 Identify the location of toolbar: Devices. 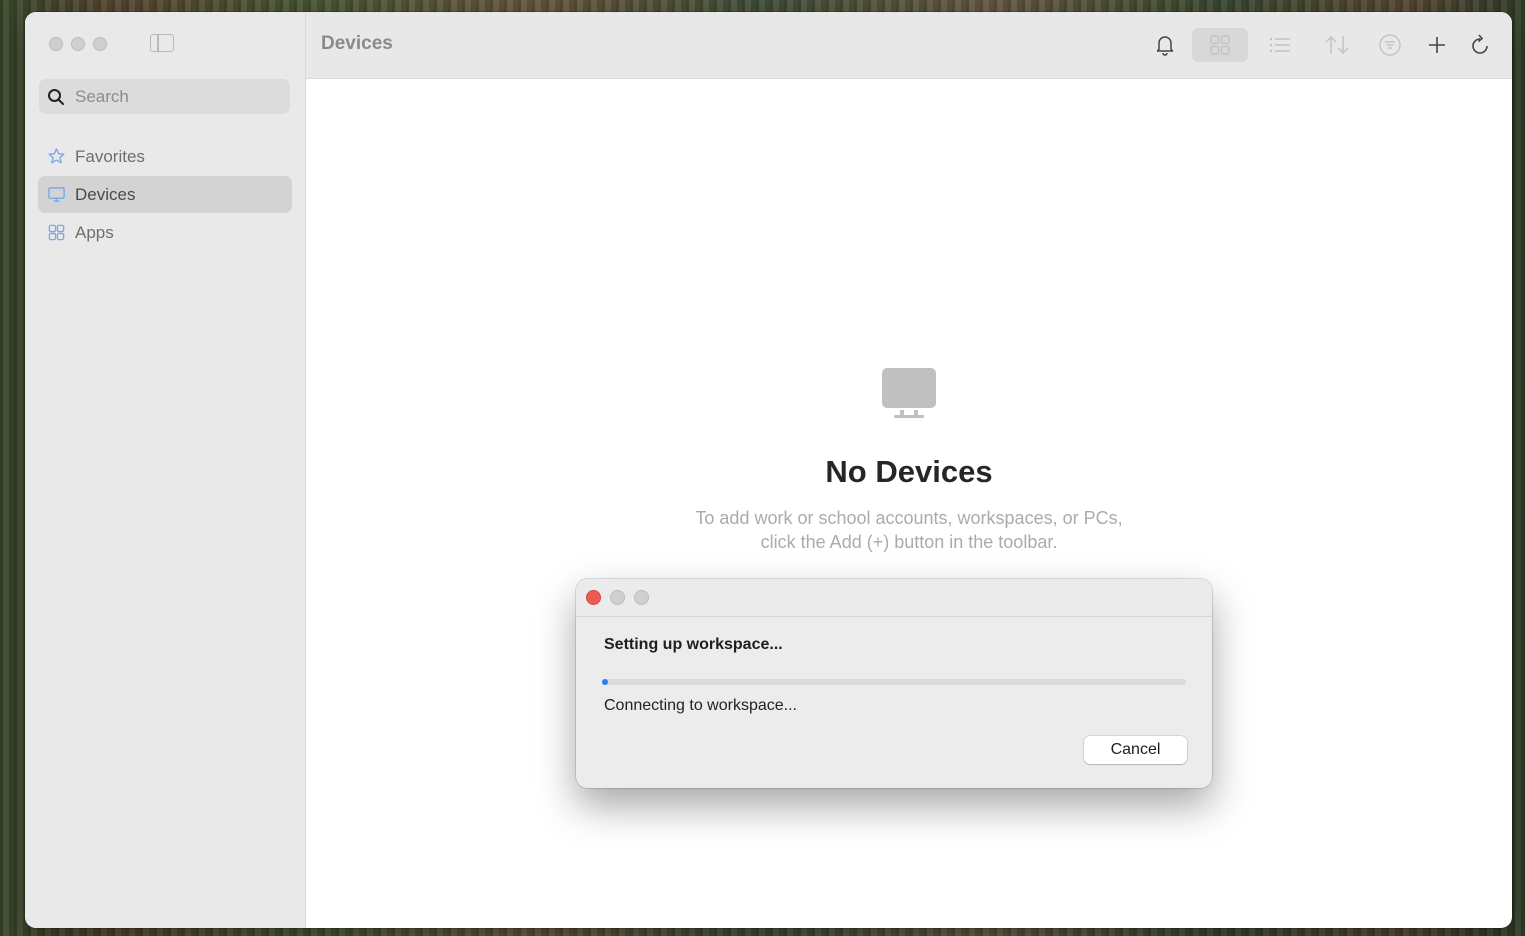
(909, 45).